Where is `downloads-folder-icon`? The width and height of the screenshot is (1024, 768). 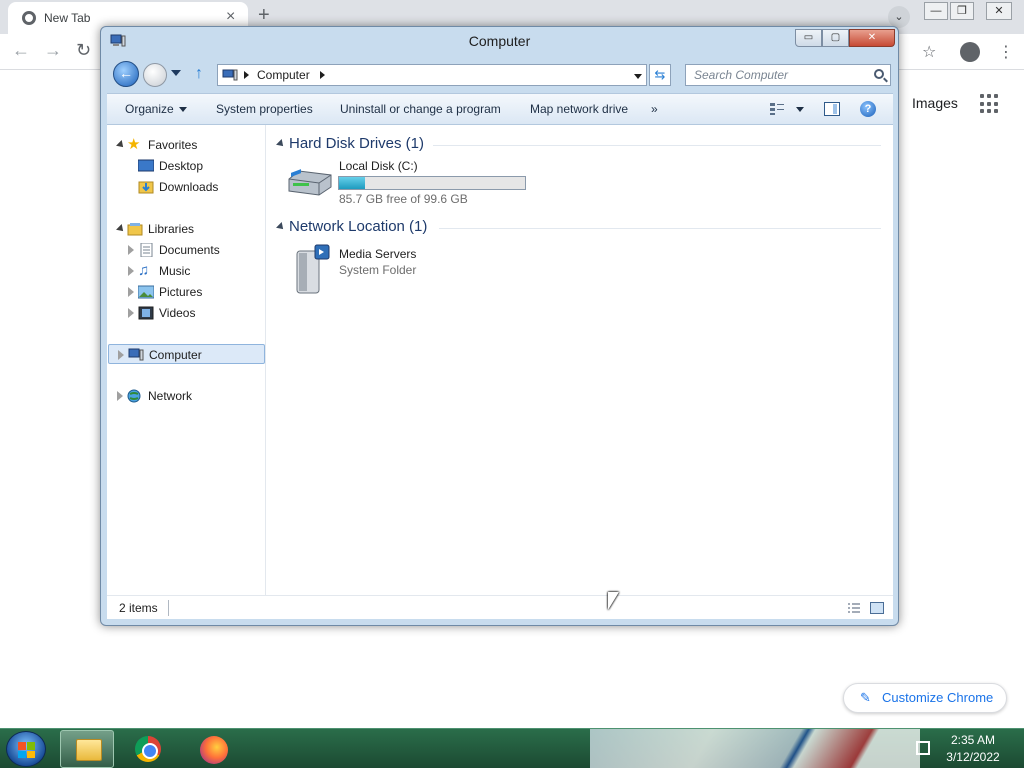 downloads-folder-icon is located at coordinates (146, 187).